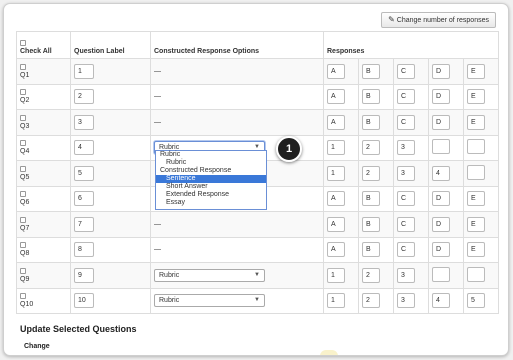 This screenshot has width=513, height=360. I want to click on question-label-input: 8, so click(84, 250).